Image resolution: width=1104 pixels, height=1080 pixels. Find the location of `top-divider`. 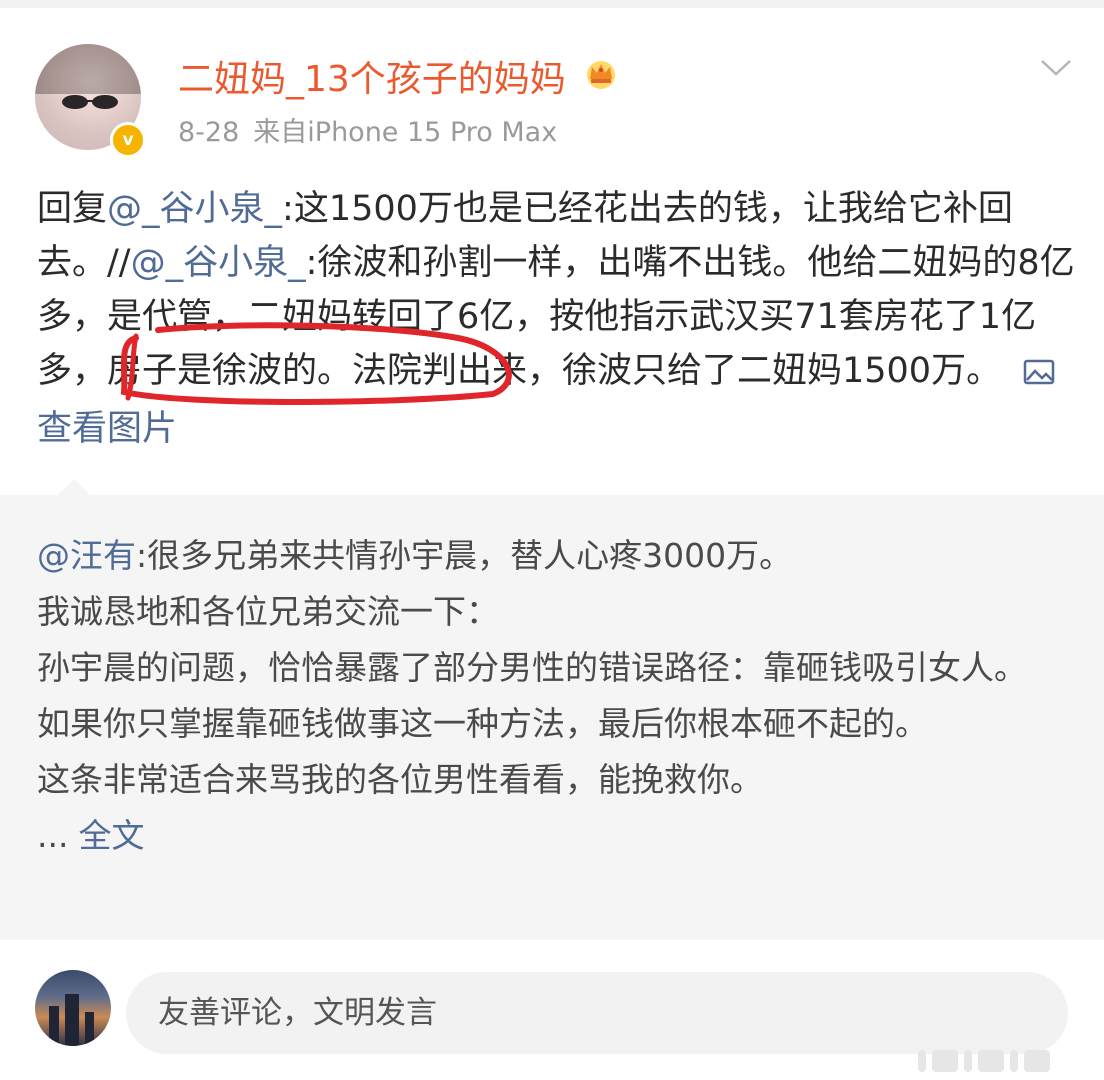

top-divider is located at coordinates (552, 4).